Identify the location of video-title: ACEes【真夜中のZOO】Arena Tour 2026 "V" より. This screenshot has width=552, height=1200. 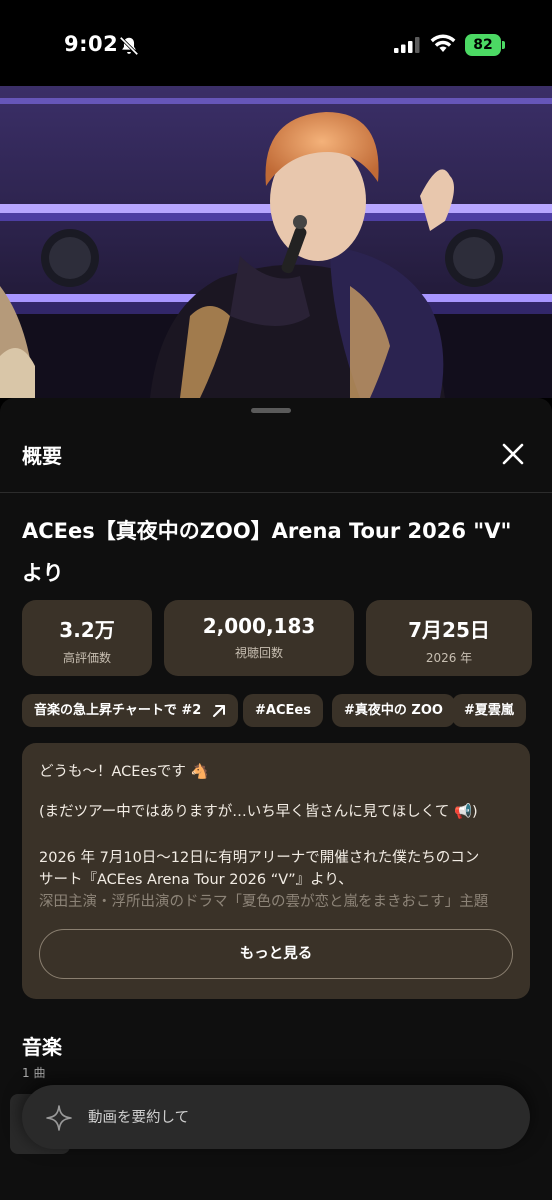
(277, 552).